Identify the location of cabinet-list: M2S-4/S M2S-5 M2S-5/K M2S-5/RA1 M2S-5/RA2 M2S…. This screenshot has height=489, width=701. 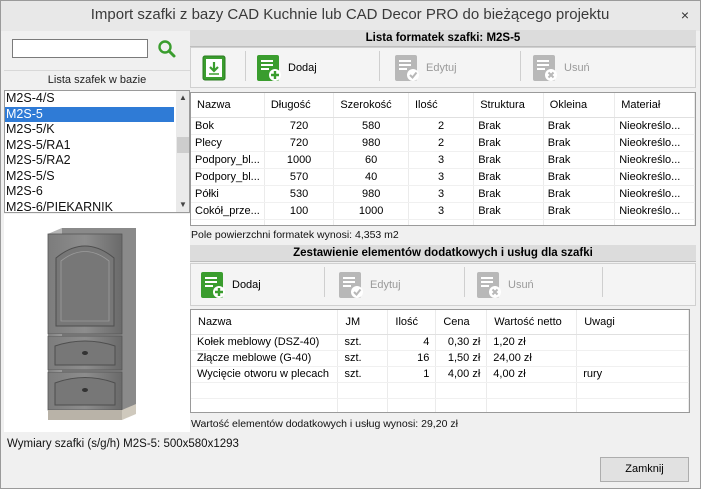
(97, 151).